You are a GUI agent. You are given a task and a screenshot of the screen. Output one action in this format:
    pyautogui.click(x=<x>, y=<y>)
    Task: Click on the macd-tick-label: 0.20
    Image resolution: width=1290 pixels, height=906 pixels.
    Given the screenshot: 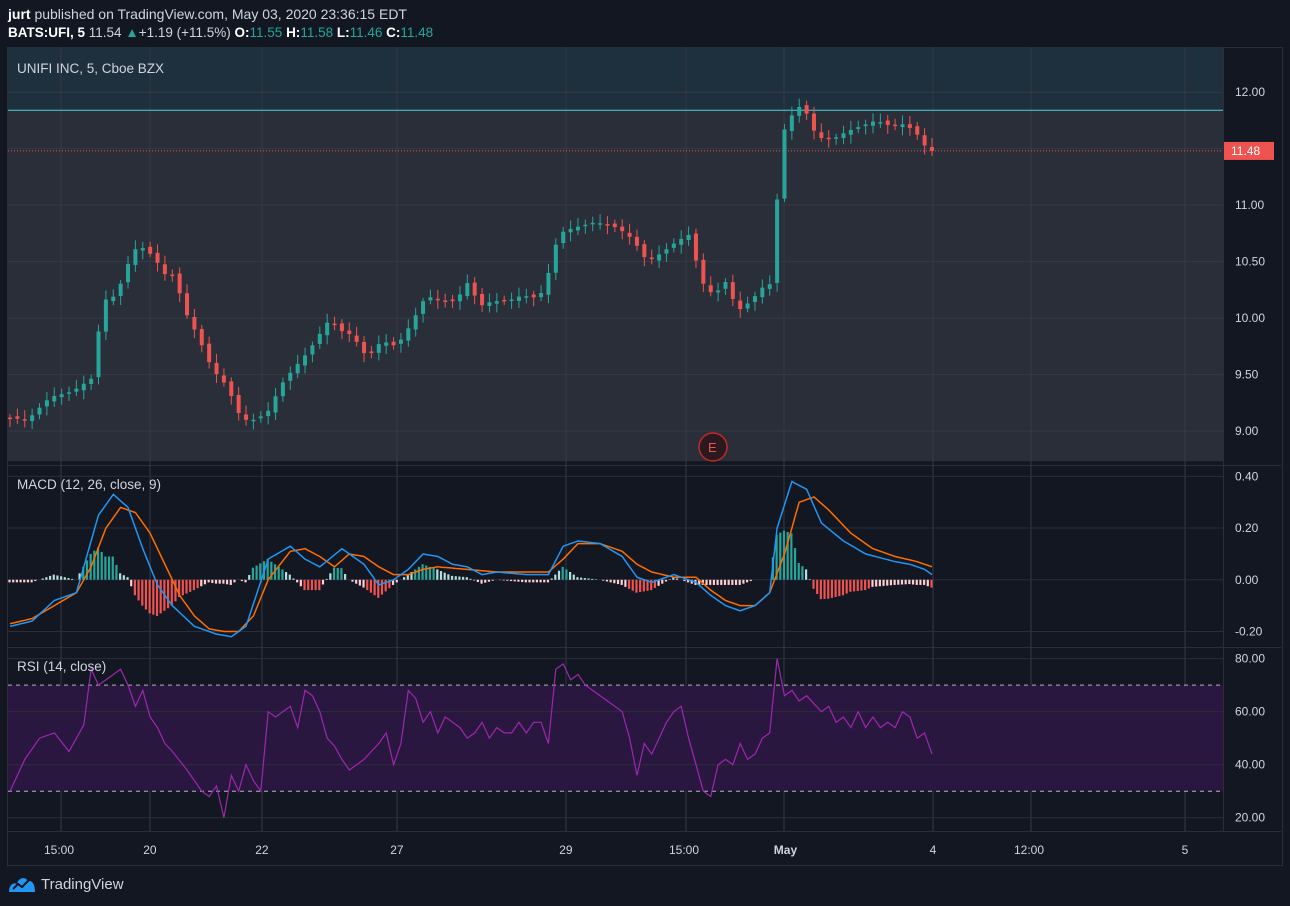 What is the action you would take?
    pyautogui.click(x=1247, y=528)
    